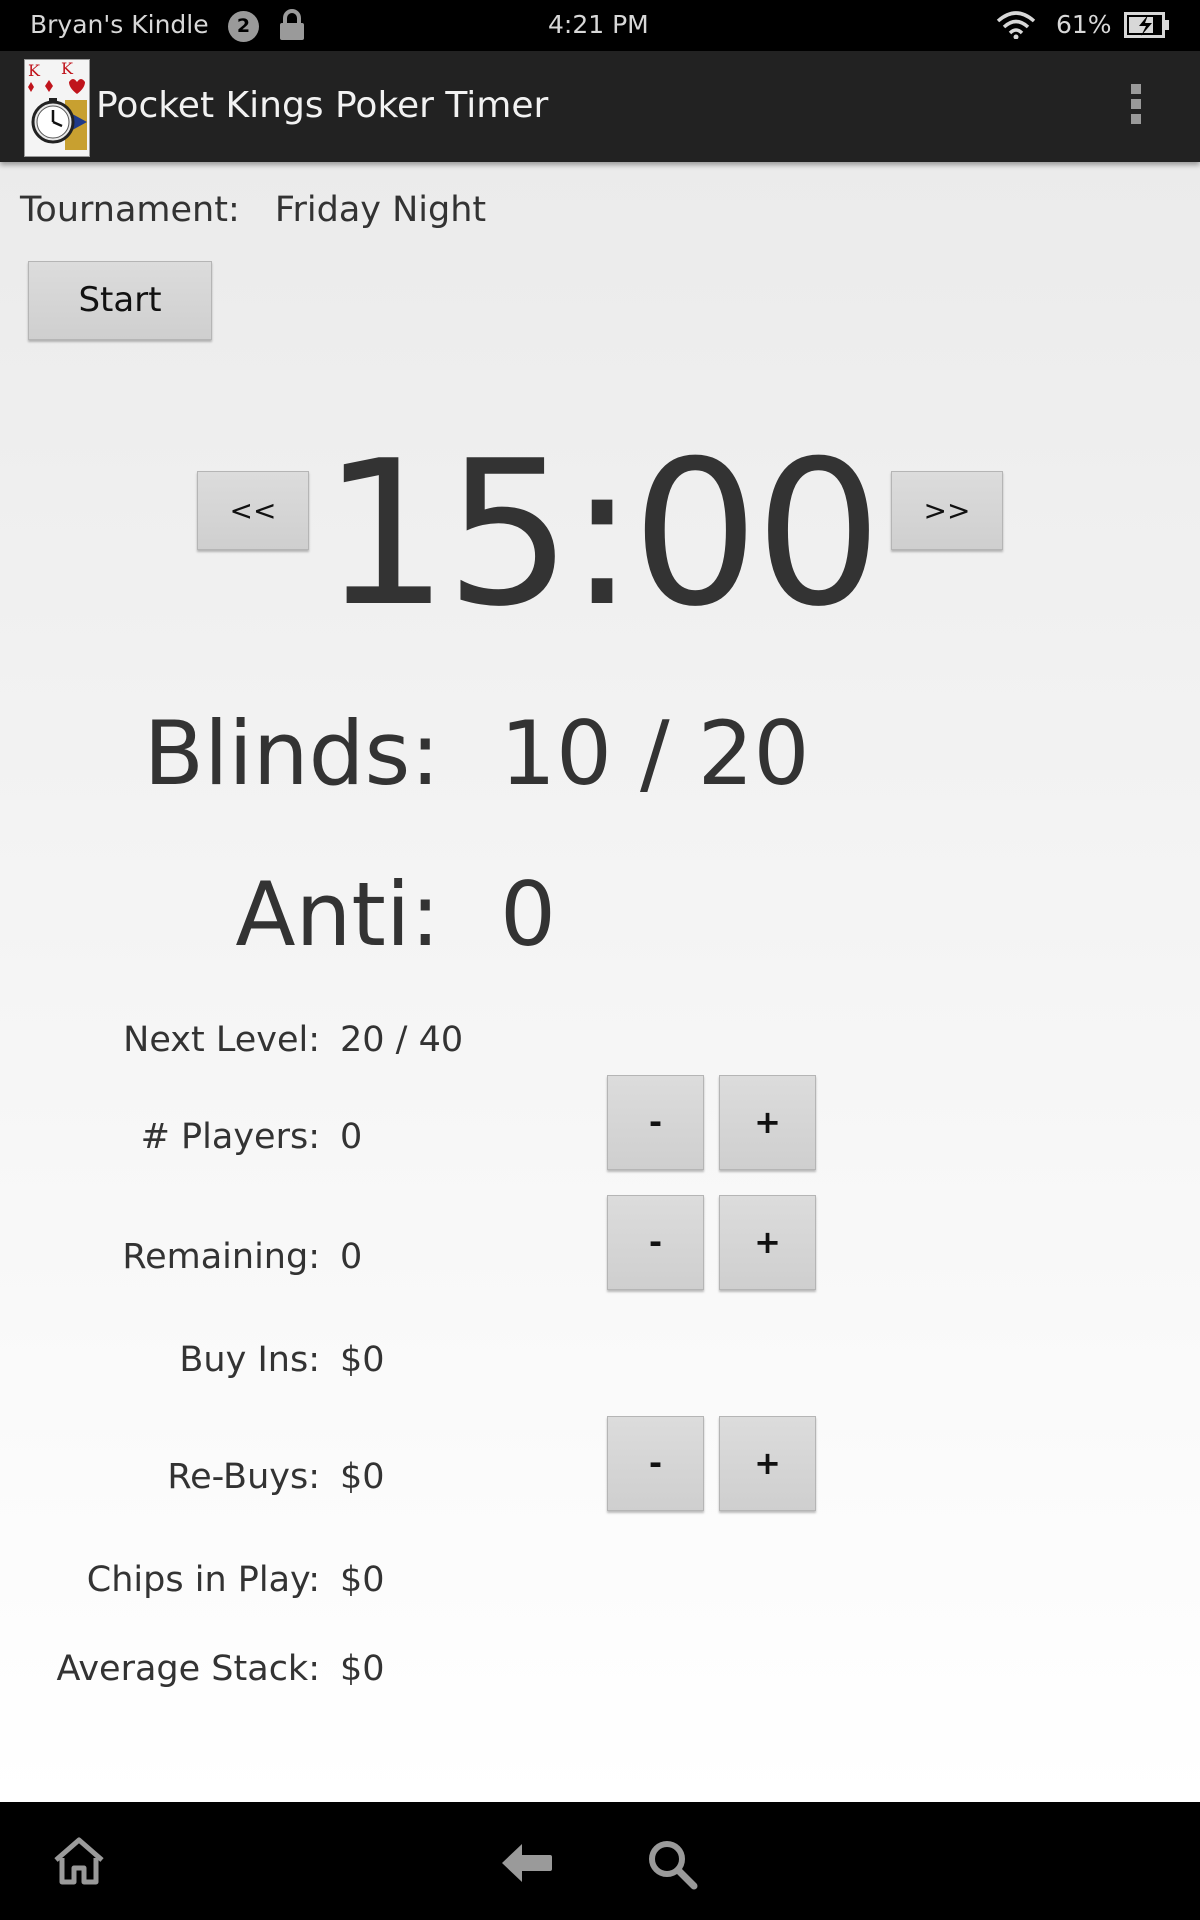  I want to click on countdown-timer: 15:00, so click(601, 534).